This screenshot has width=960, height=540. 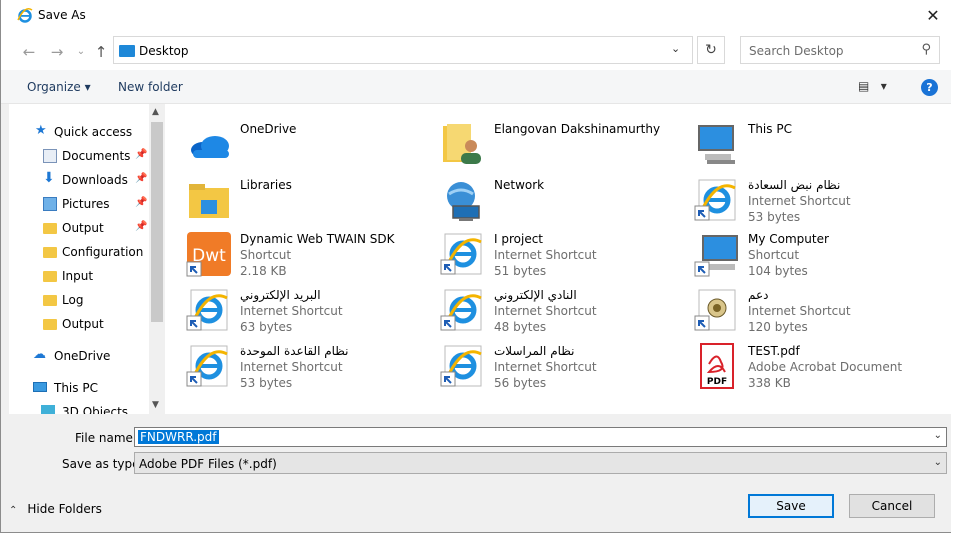 What do you see at coordinates (266, 255) in the screenshot?
I see `file-type: Shortcut` at bounding box center [266, 255].